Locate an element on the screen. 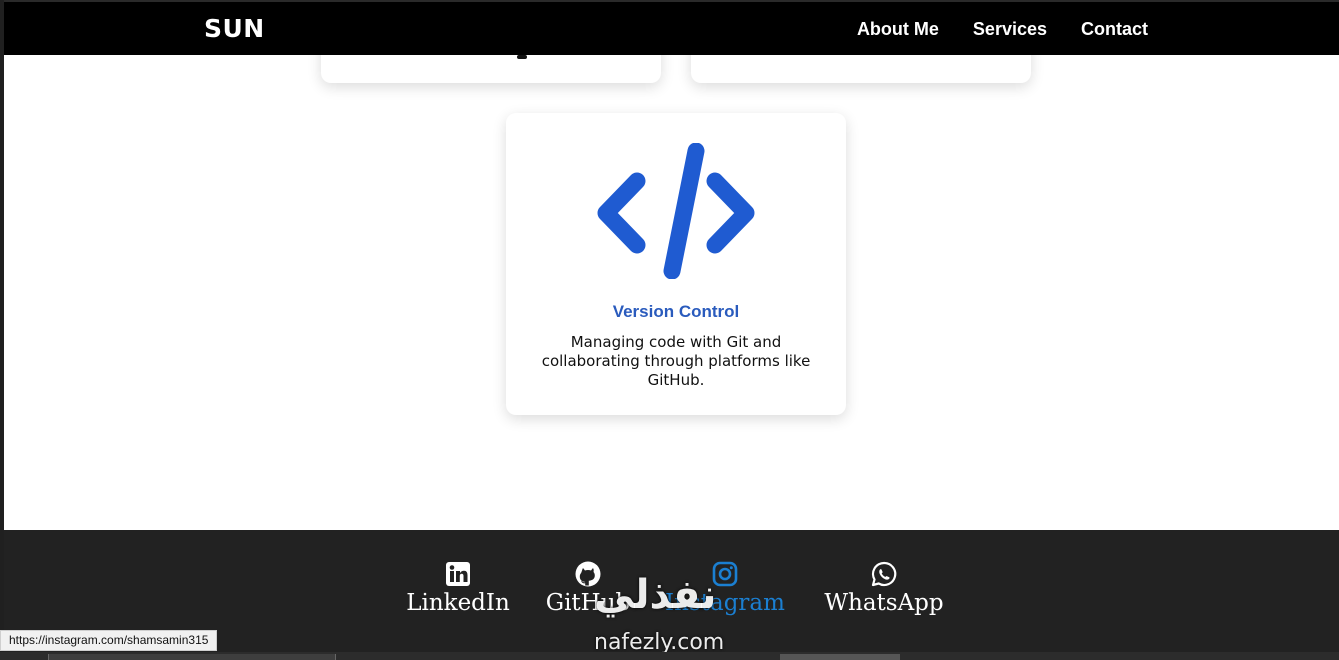 The image size is (1339, 660). social-link-github: GitHub is located at coordinates (588, 588).